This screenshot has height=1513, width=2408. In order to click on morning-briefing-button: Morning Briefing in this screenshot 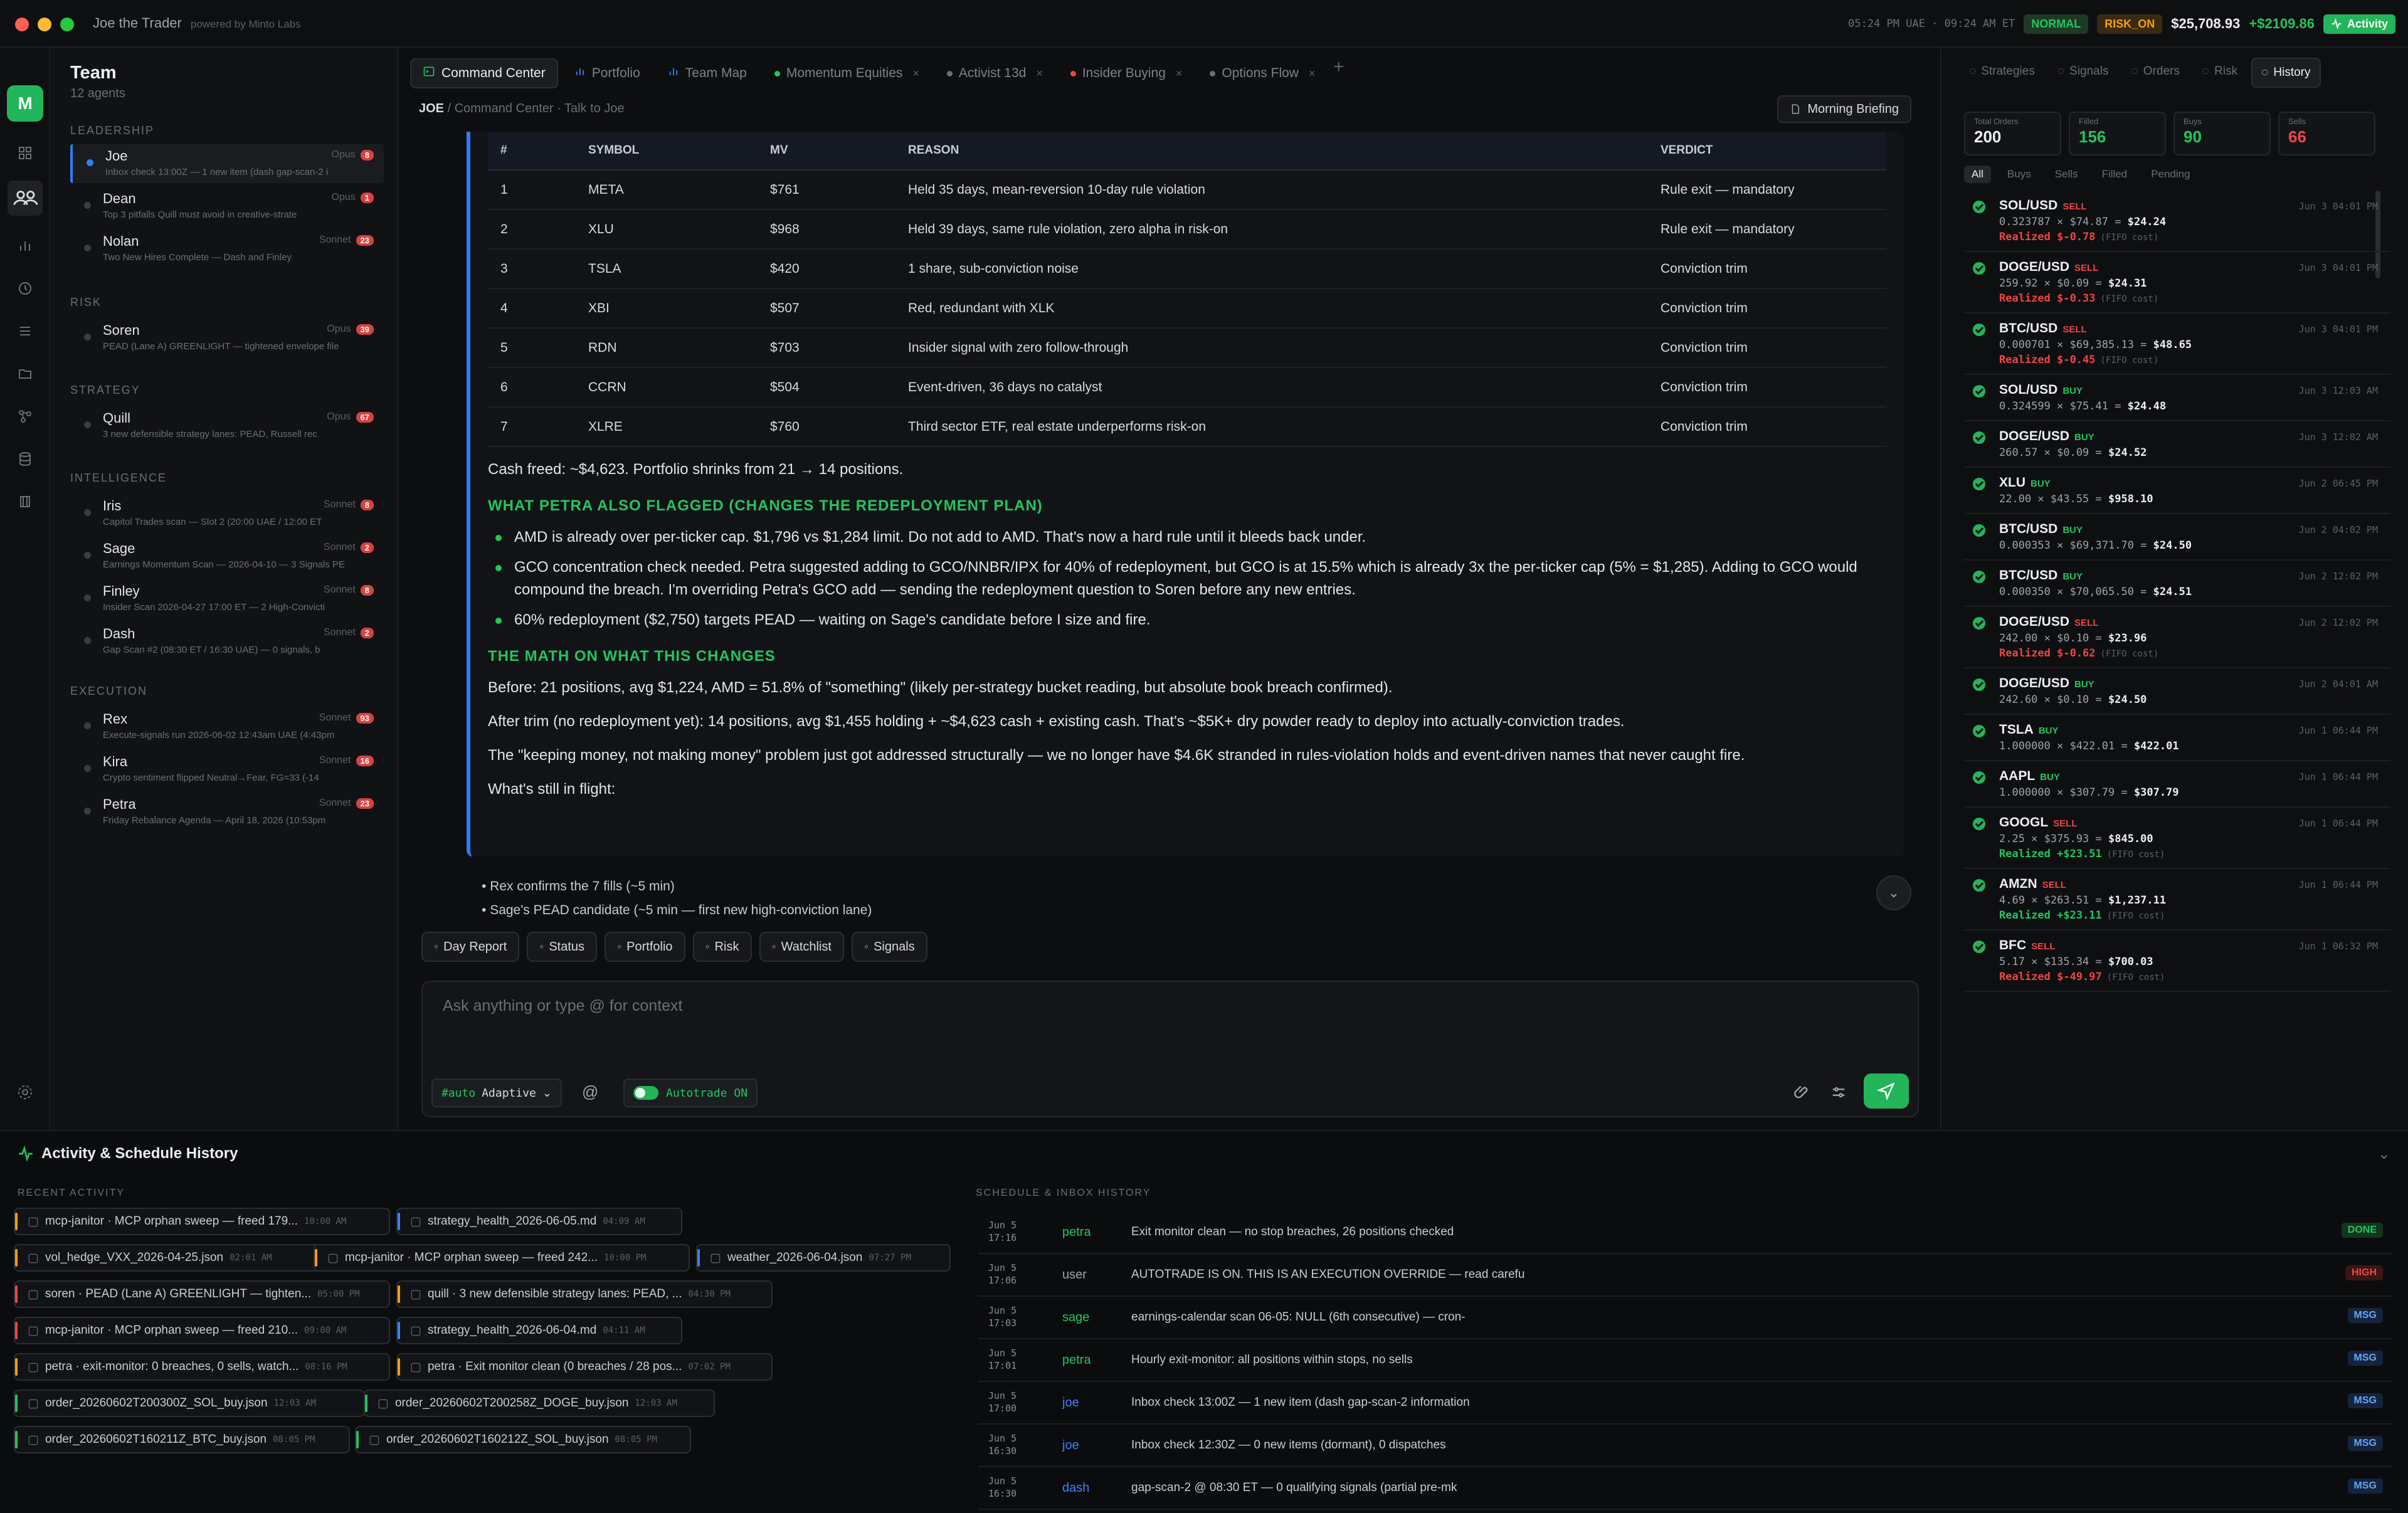, I will do `click(1844, 109)`.